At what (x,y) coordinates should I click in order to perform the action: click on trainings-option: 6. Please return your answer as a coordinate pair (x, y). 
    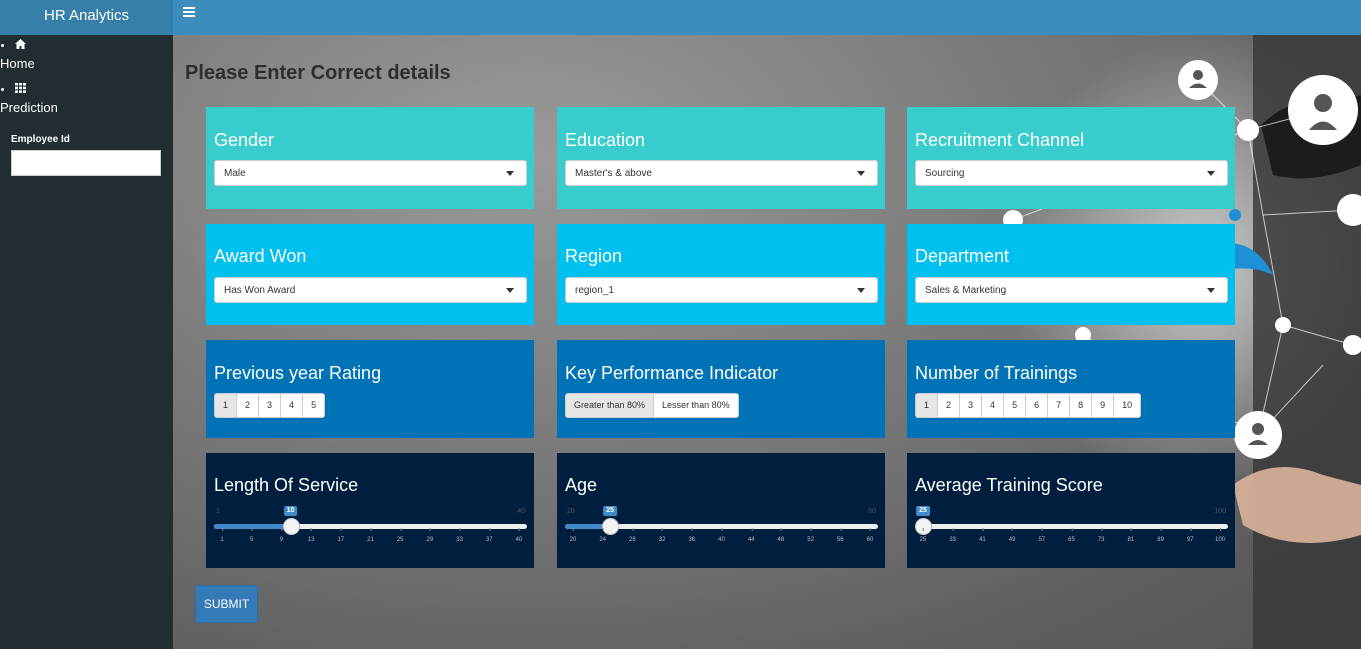
    Looking at the image, I should click on (1037, 405).